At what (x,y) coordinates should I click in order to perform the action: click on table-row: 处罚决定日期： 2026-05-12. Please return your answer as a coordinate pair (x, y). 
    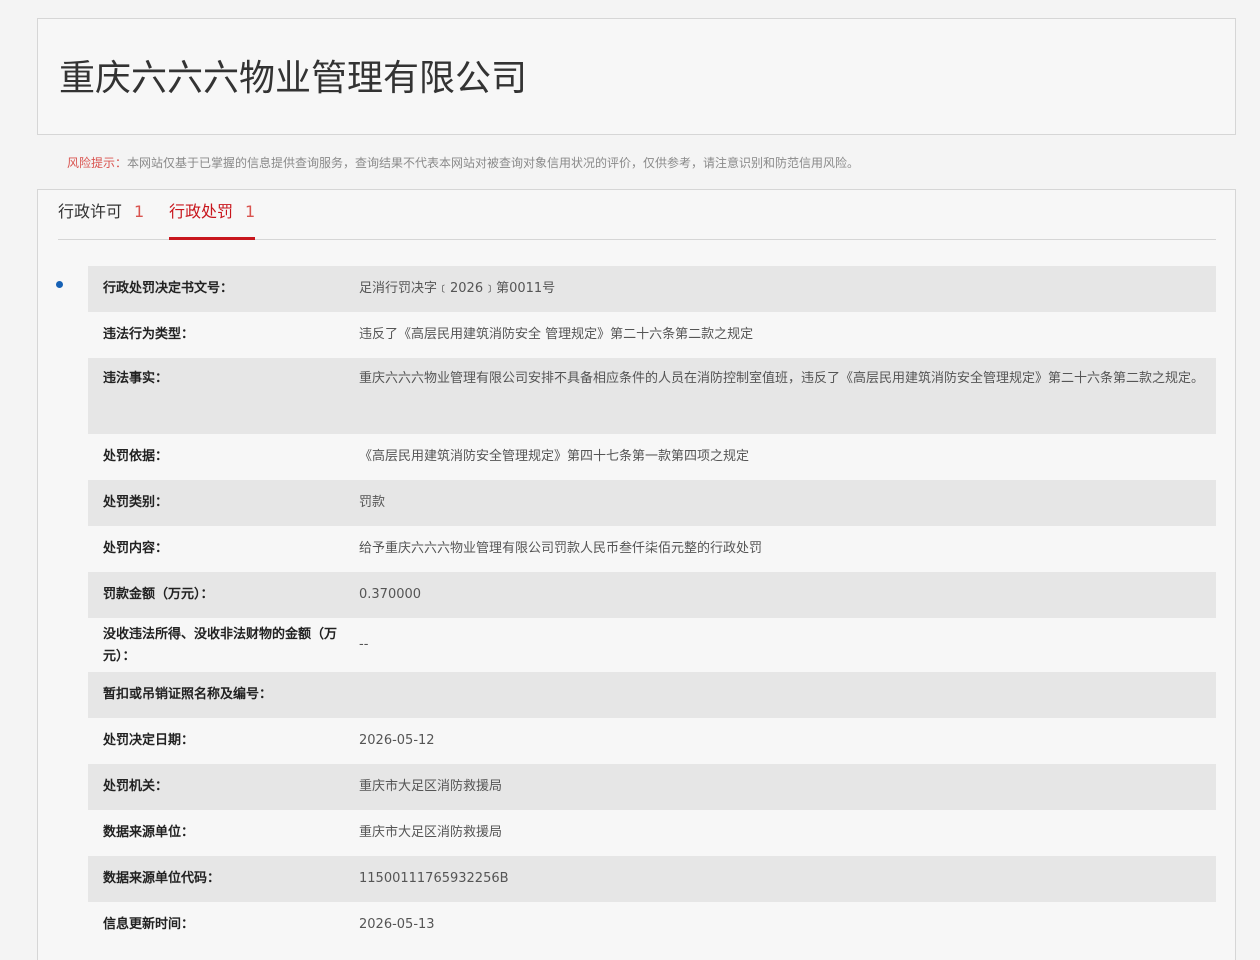
    Looking at the image, I should click on (652, 741).